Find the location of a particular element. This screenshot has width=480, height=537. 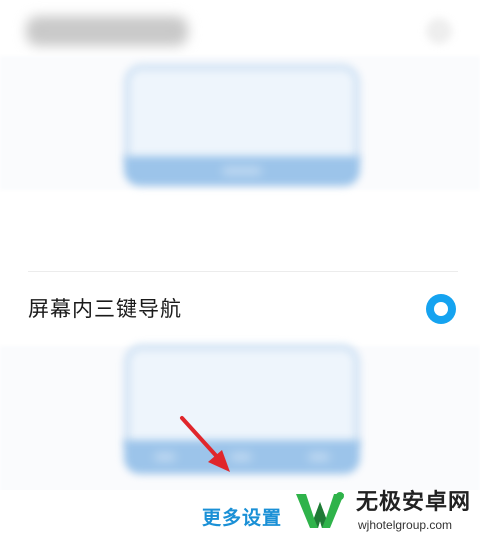

red-arrow-icon is located at coordinates (205, 444).